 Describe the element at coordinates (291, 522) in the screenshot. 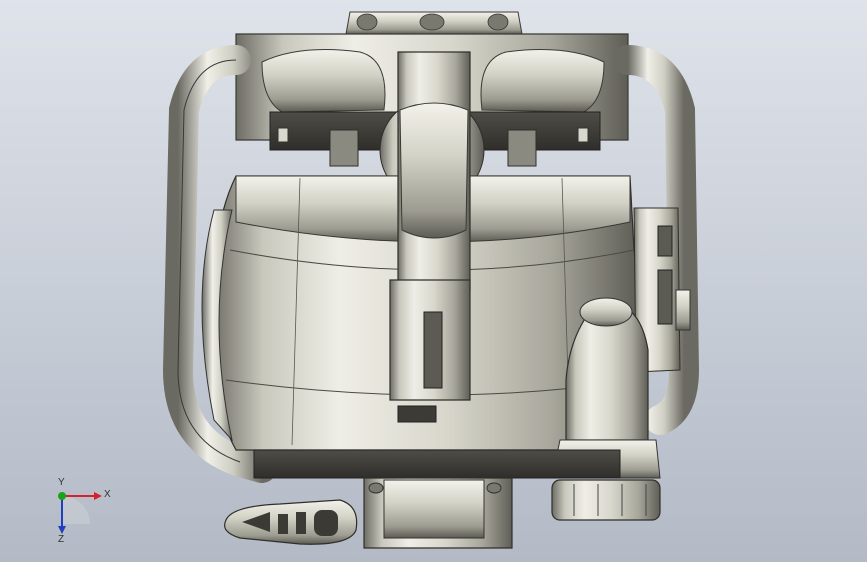

I see `carry-handle` at that location.